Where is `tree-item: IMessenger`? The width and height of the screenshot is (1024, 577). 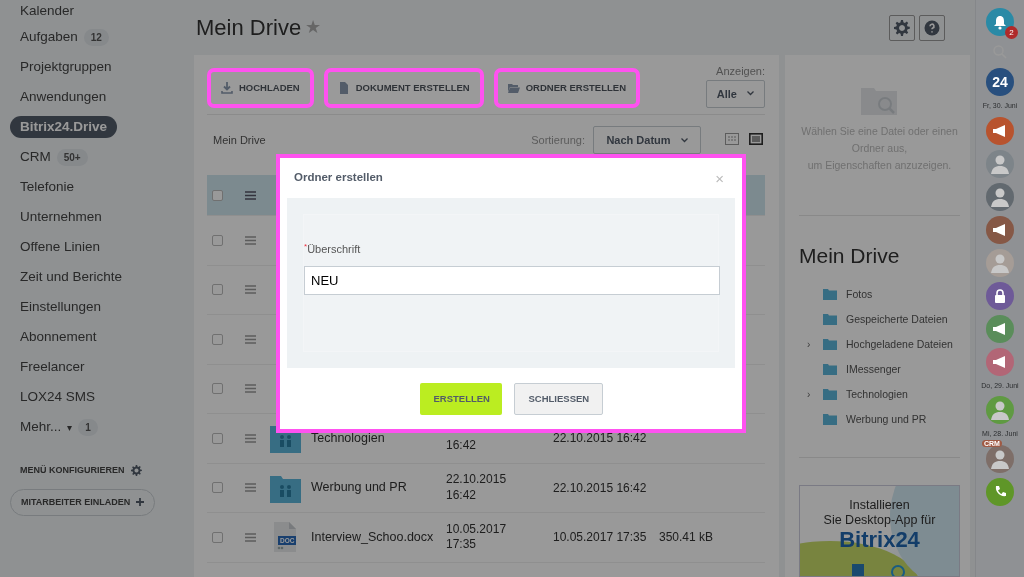 tree-item: IMessenger is located at coordinates (873, 369).